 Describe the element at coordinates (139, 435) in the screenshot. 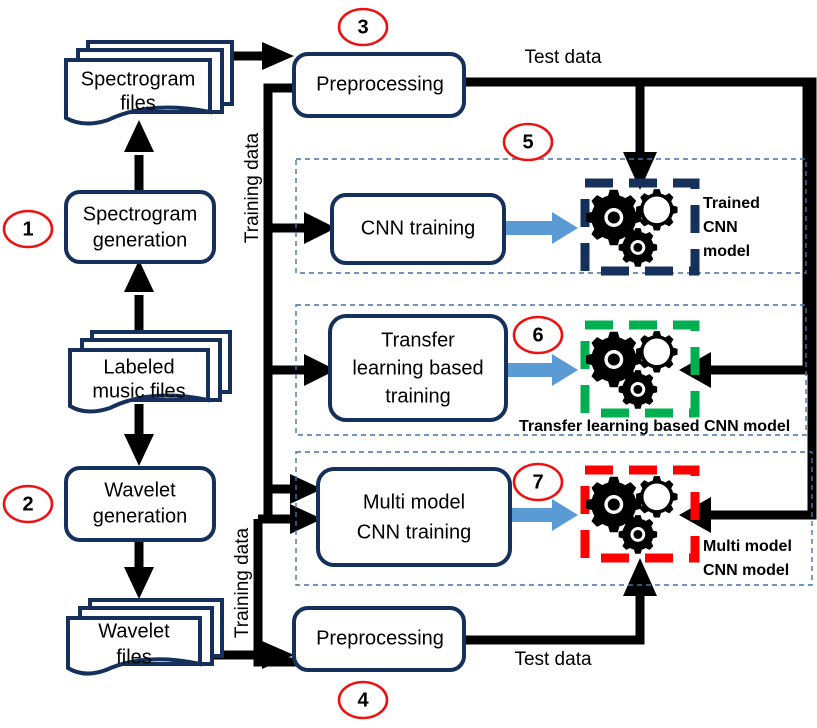

I see `edge-music-files-to-wavelet-generation` at that location.